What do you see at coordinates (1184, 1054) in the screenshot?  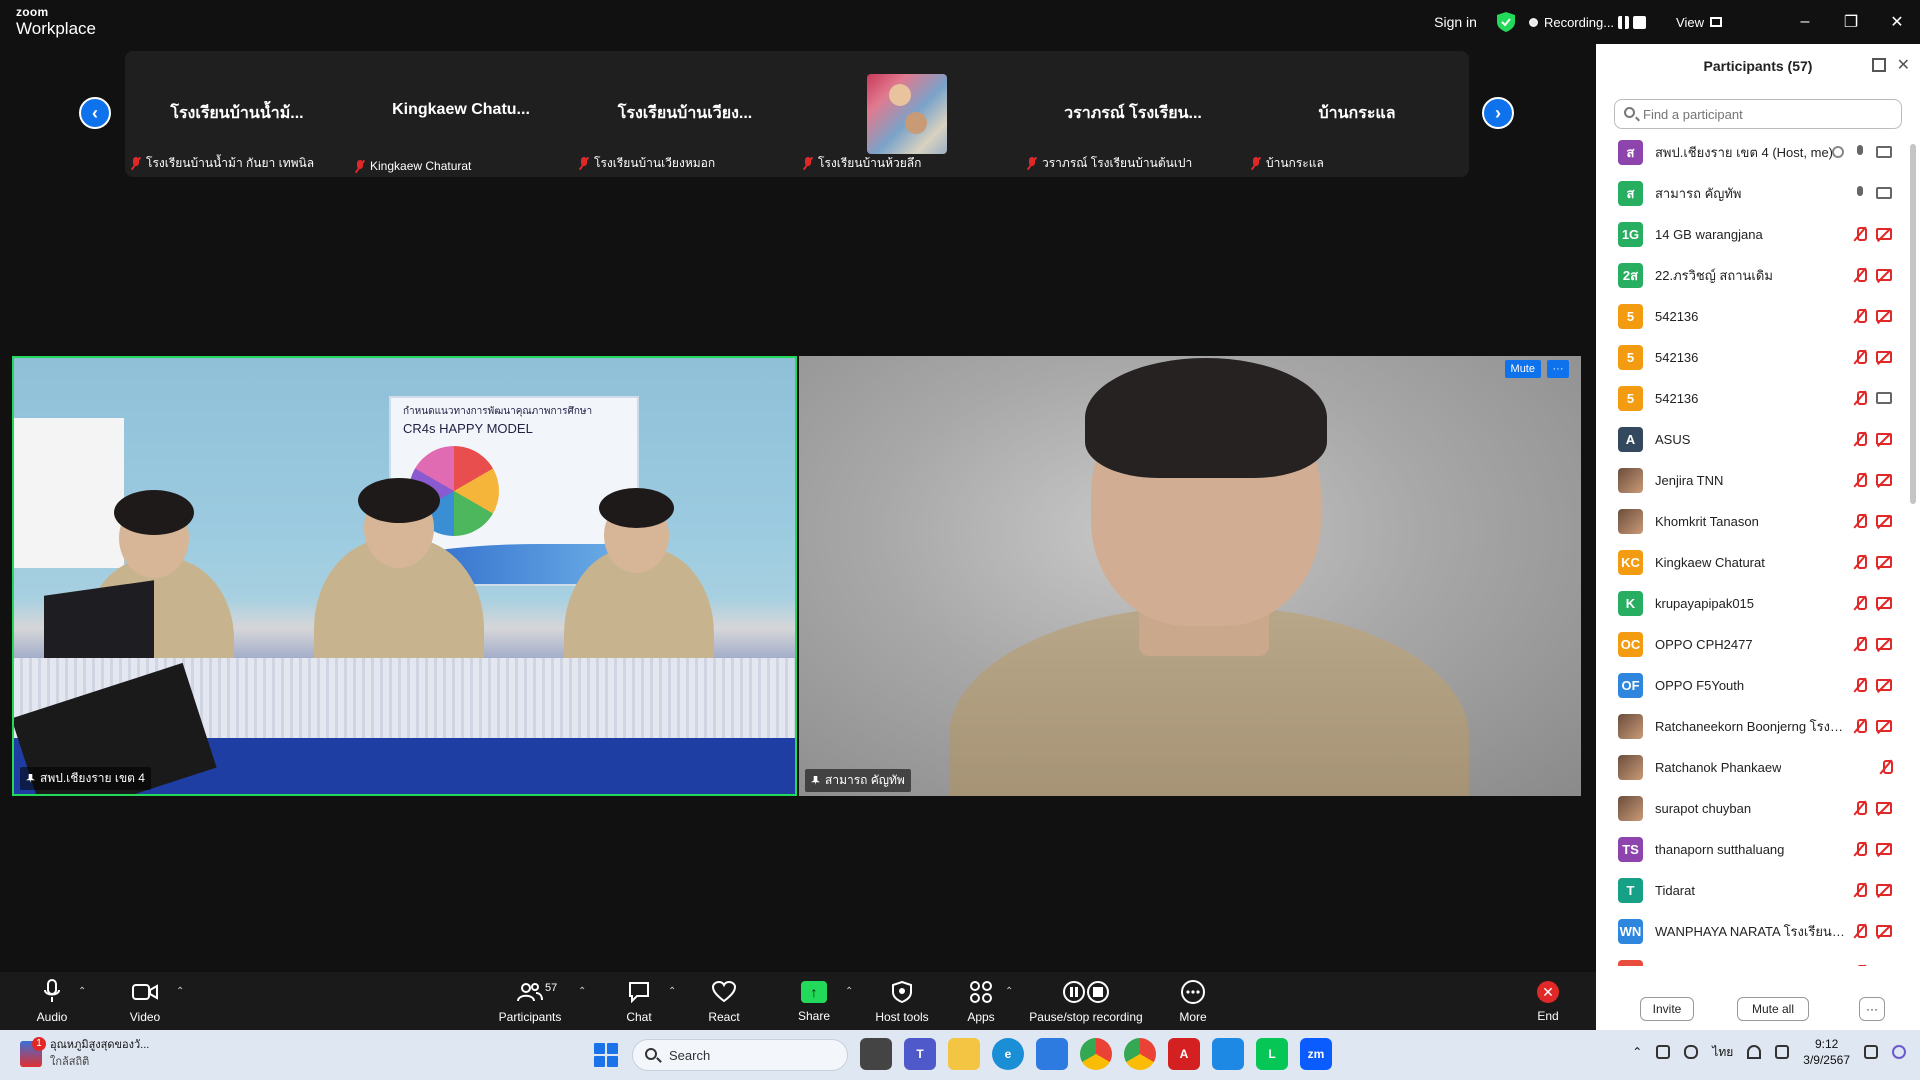 I see `acrobat-icon: A` at bounding box center [1184, 1054].